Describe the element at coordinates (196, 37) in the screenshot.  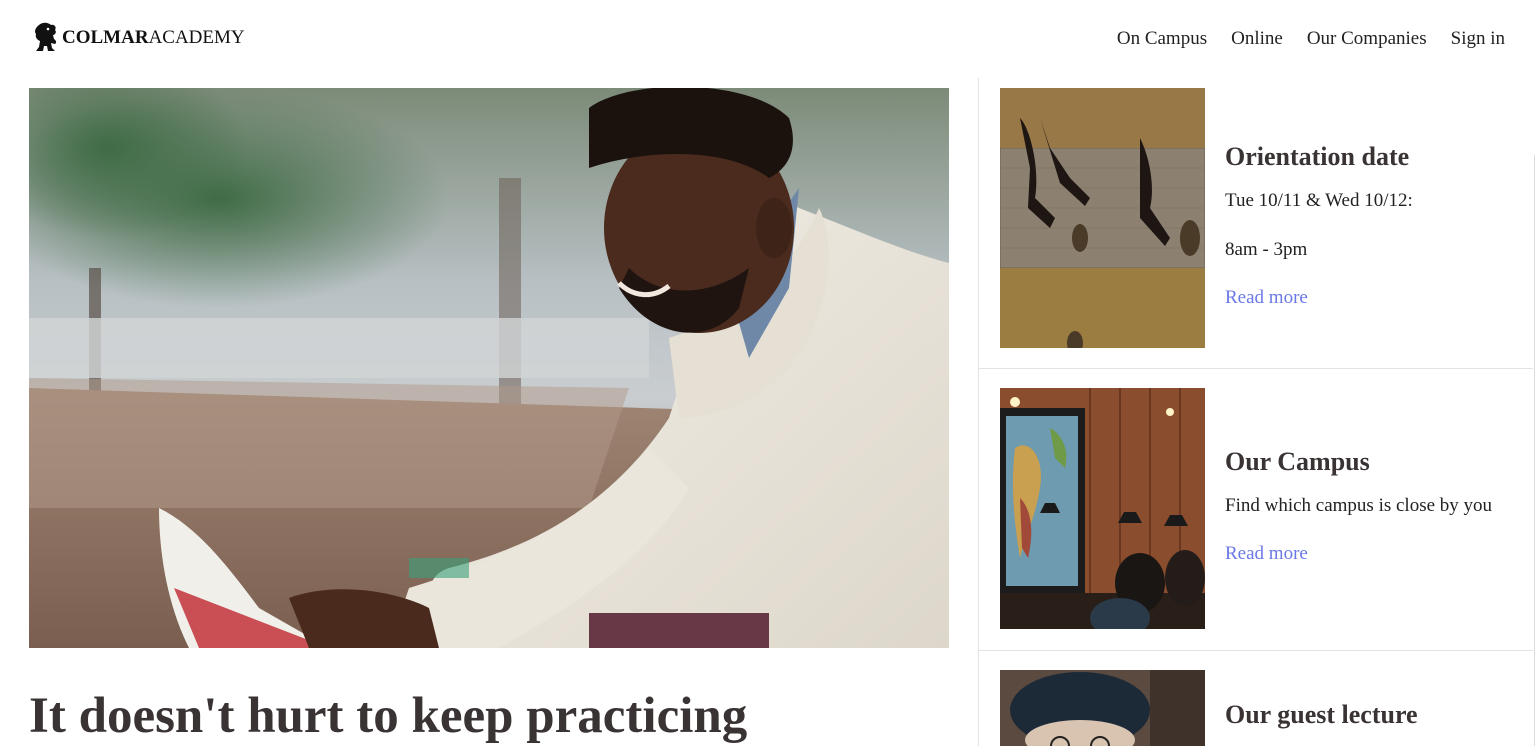
I see `logo-regular-text: ACADEMY` at that location.